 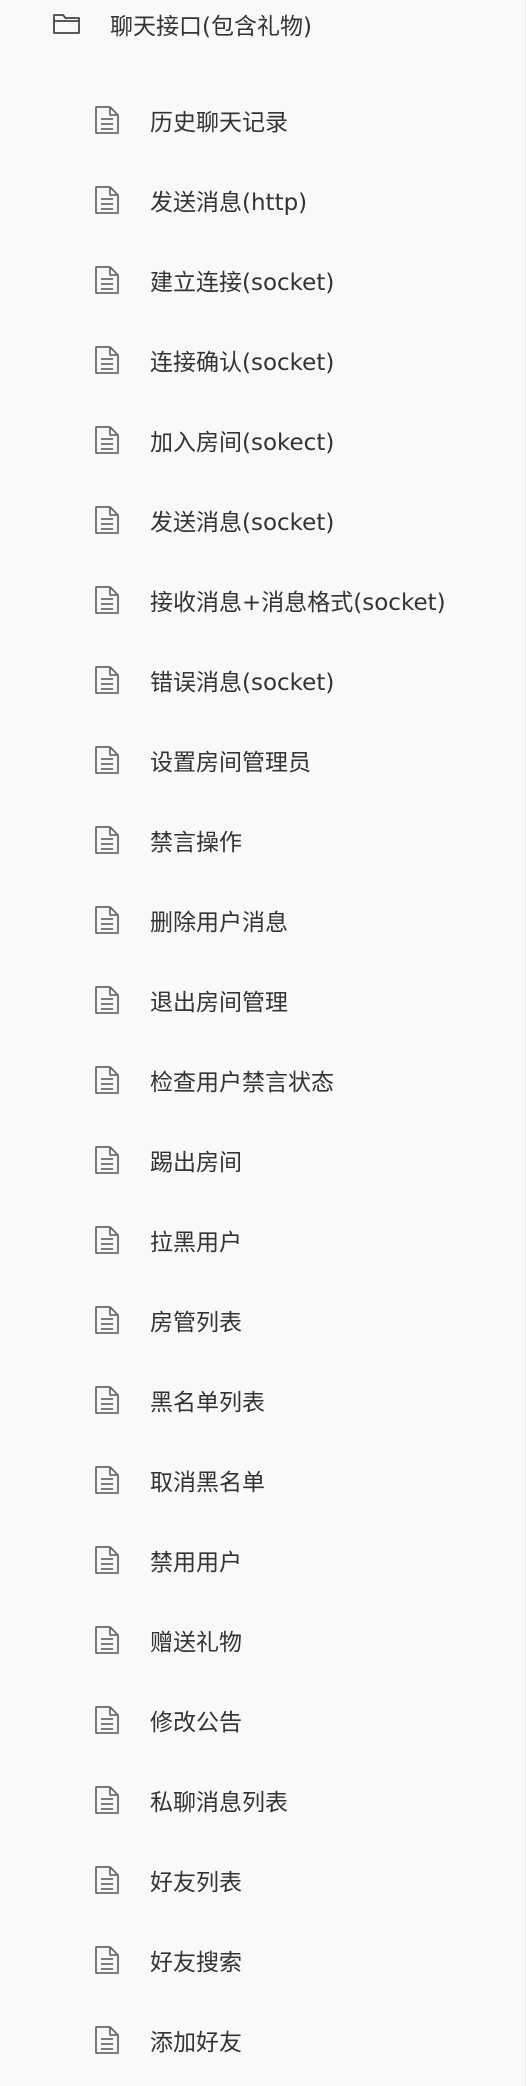 I want to click on list-item: 发送消息(http), so click(x=262, y=200).